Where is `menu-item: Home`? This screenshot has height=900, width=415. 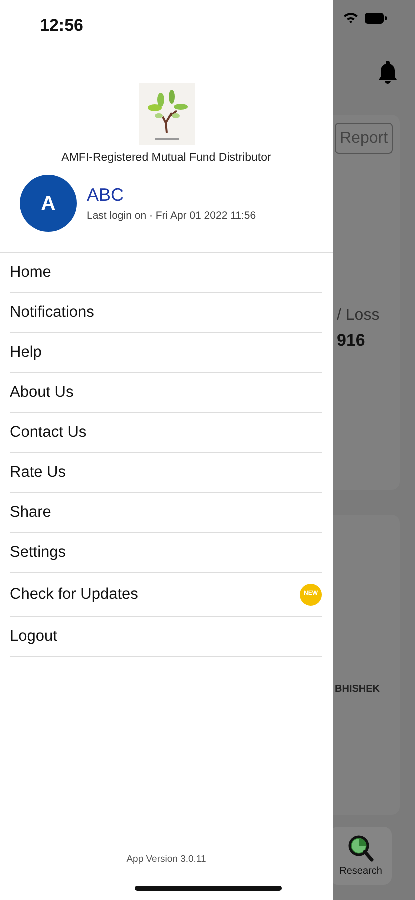
menu-item: Home is located at coordinates (31, 272).